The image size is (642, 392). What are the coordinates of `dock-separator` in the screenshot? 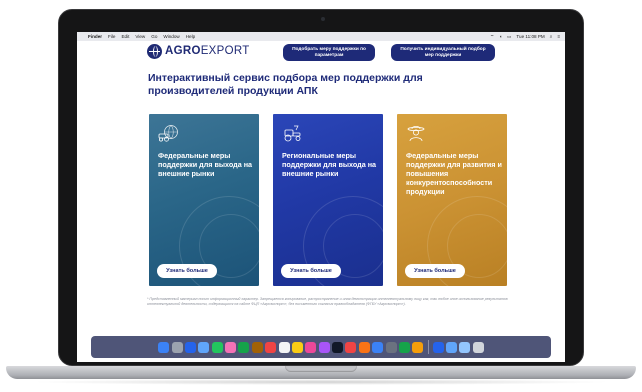 It's located at (428, 347).